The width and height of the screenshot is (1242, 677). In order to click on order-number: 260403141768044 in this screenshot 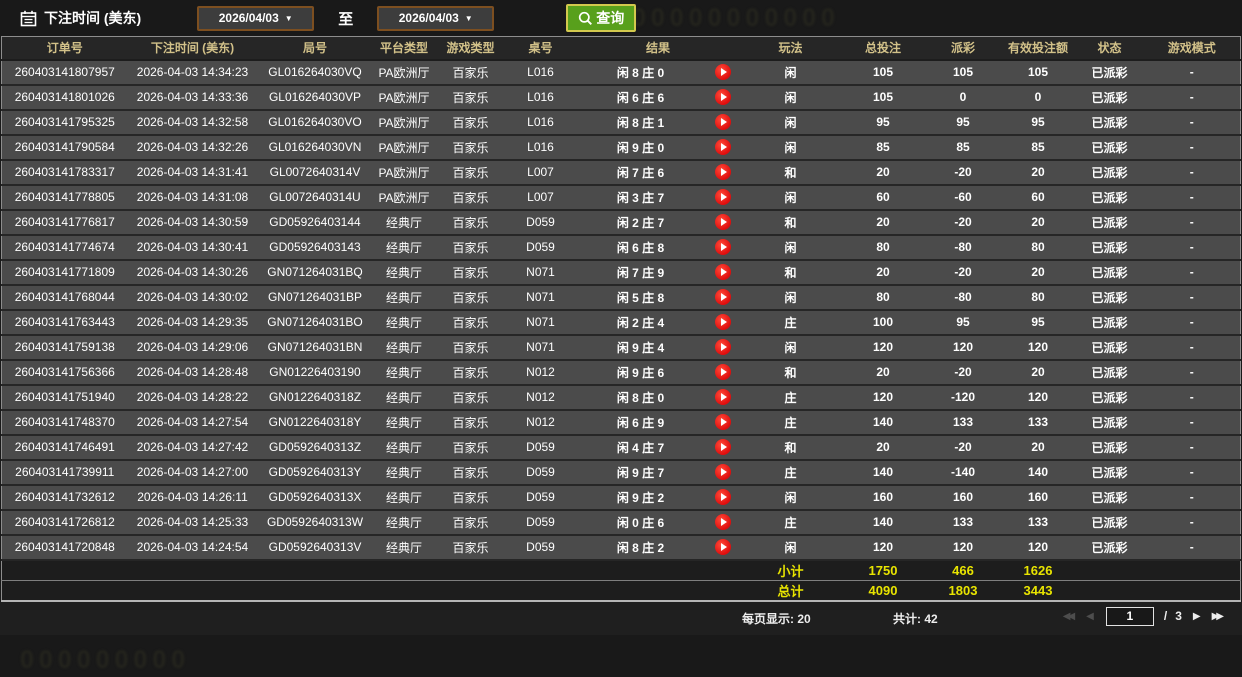, I will do `click(64, 297)`.